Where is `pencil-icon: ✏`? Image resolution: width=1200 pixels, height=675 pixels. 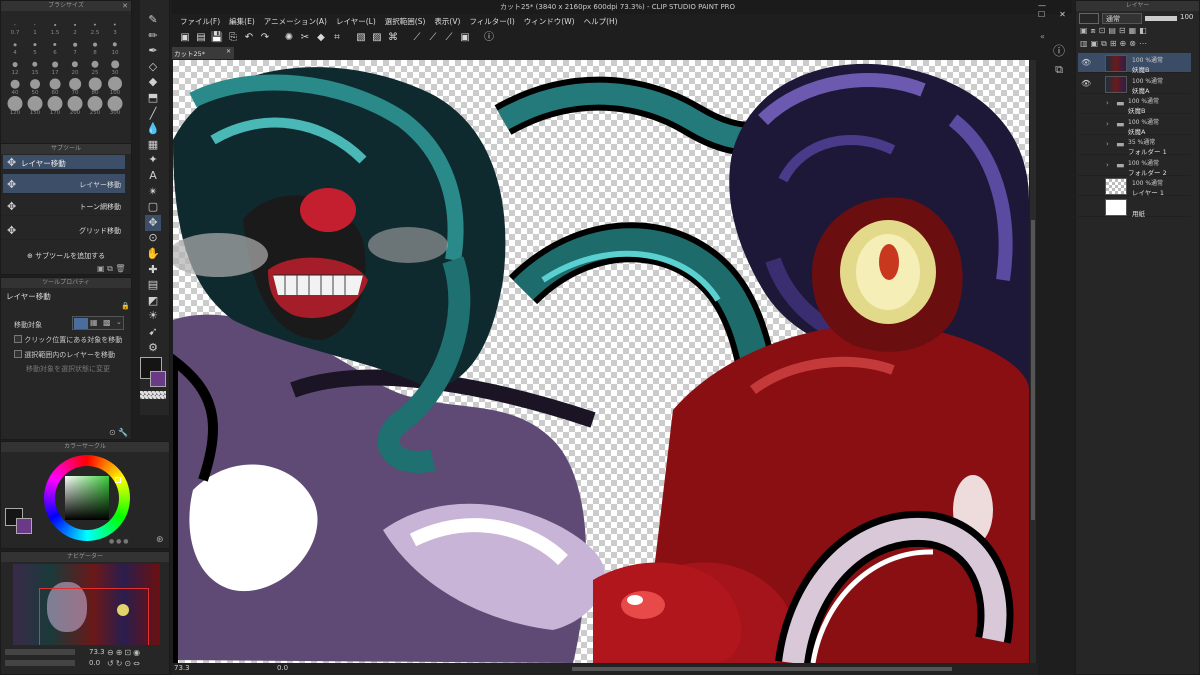
pencil-icon: ✏ is located at coordinates (153, 36).